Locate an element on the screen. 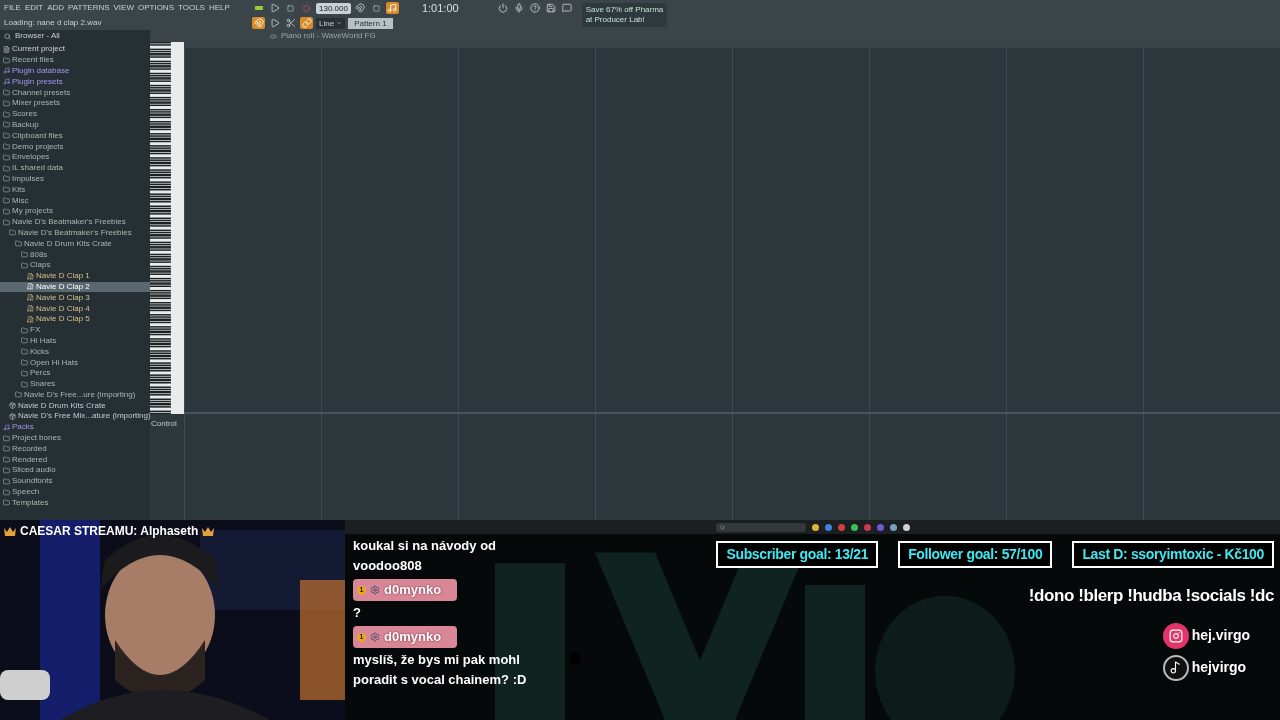 This screenshot has width=1280, height=720. browser-item: Project bones is located at coordinates (75, 438).